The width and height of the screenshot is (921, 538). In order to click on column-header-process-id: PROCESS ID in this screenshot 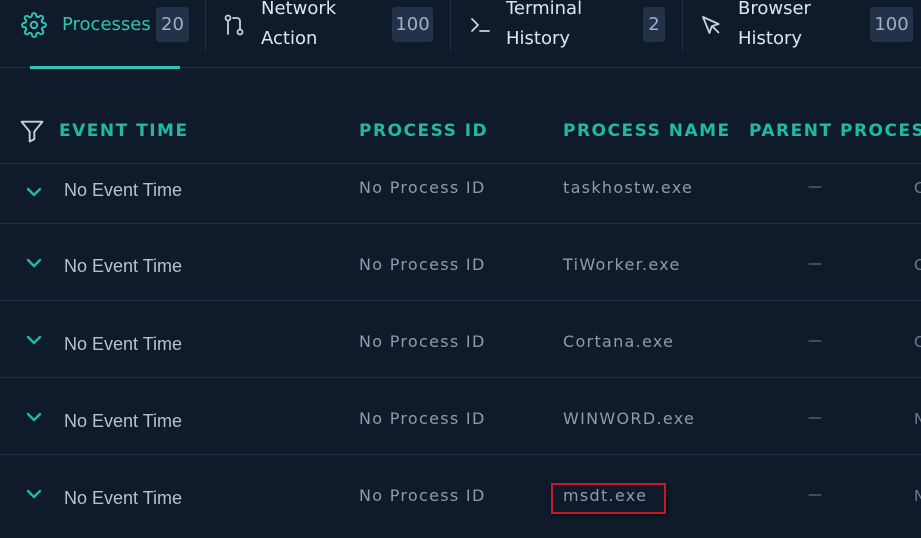, I will do `click(423, 131)`.